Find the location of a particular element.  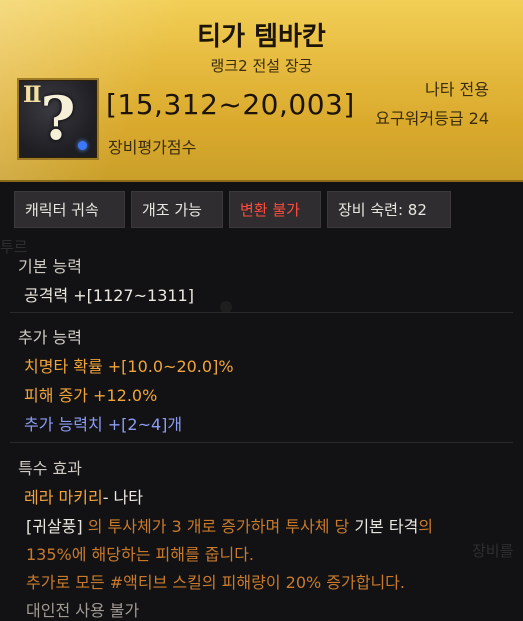

special-effect-header: 레라 마키리- 나타 is located at coordinates (83, 496).